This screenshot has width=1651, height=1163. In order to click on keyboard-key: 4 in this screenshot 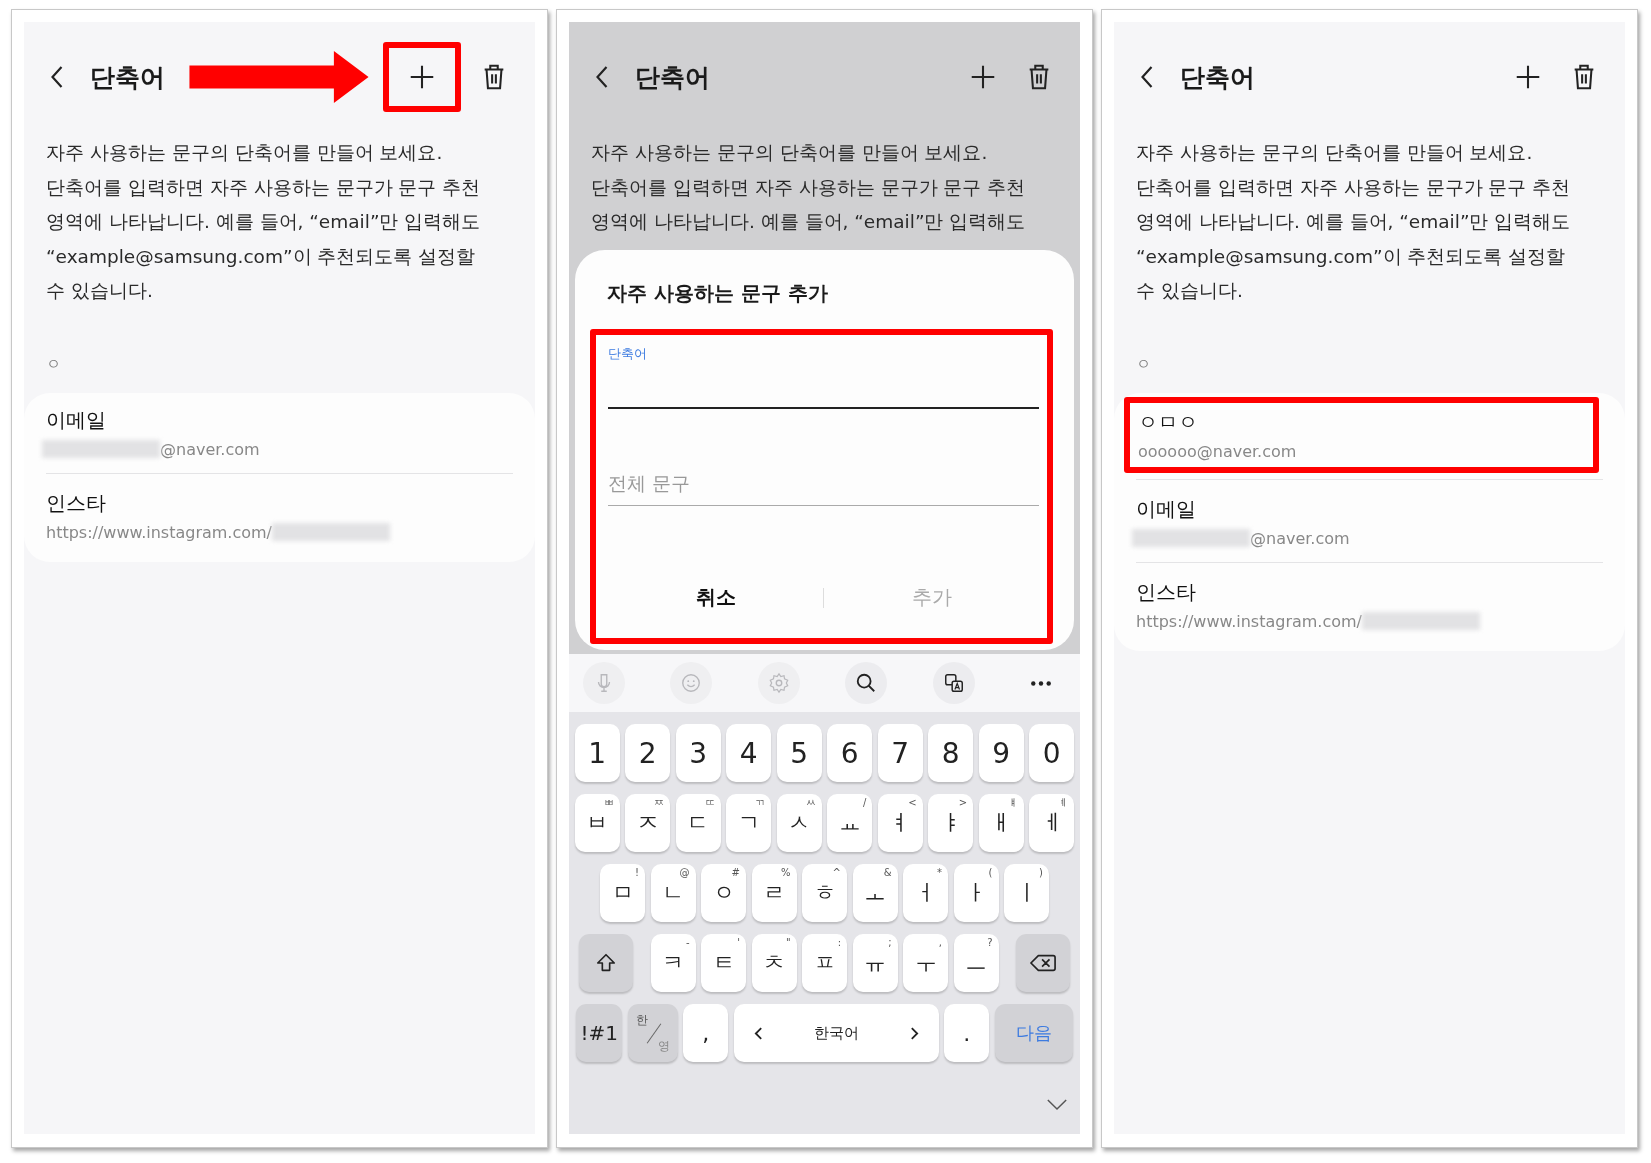, I will do `click(749, 753)`.